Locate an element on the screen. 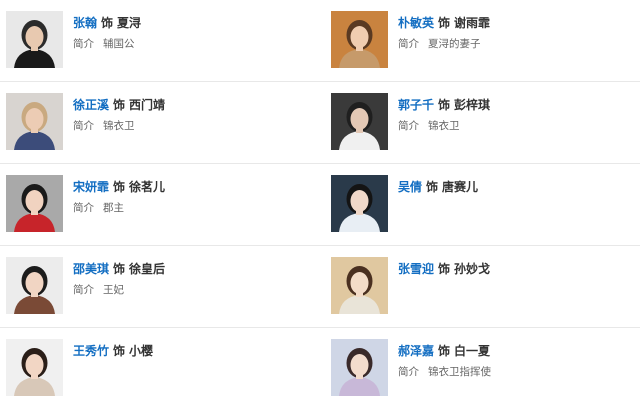 The height and width of the screenshot is (408, 640). actor-name-link: 徐正溪 is located at coordinates (91, 105).